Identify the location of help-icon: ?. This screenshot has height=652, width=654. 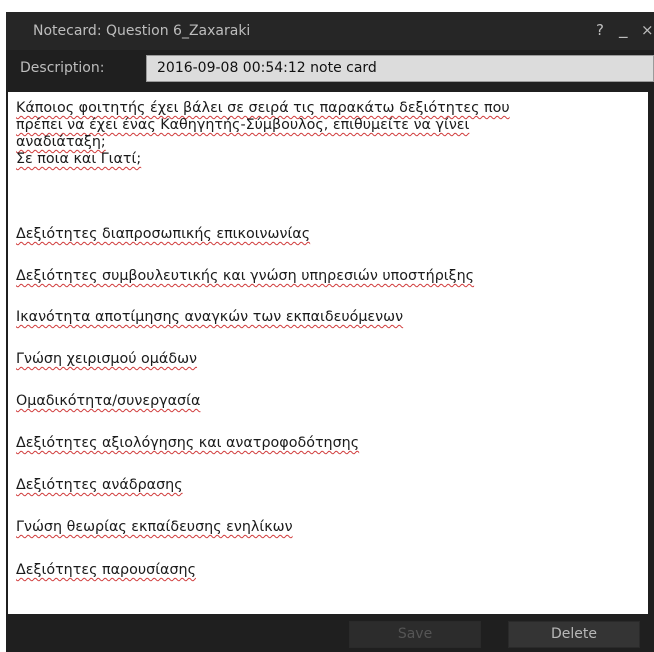
(600, 30).